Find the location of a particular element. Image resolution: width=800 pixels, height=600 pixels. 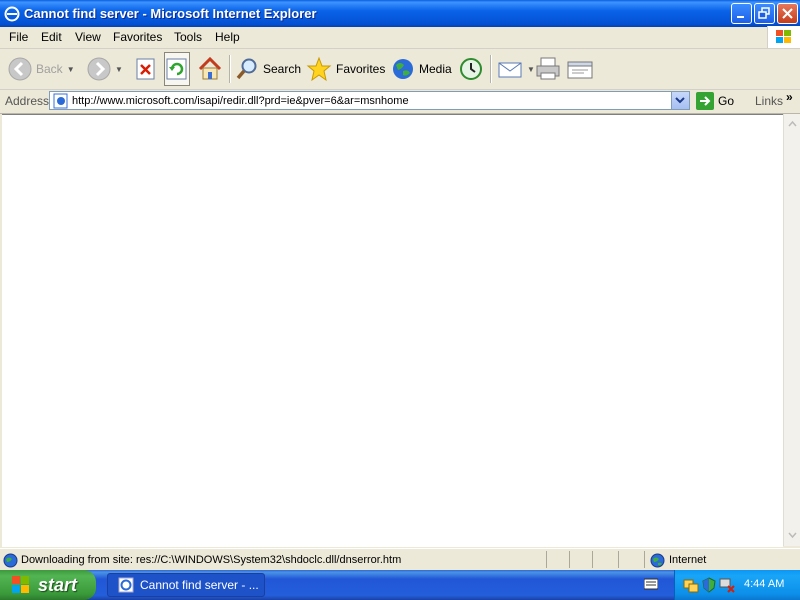

address-bar: Address Go Links » is located at coordinates (400, 102).